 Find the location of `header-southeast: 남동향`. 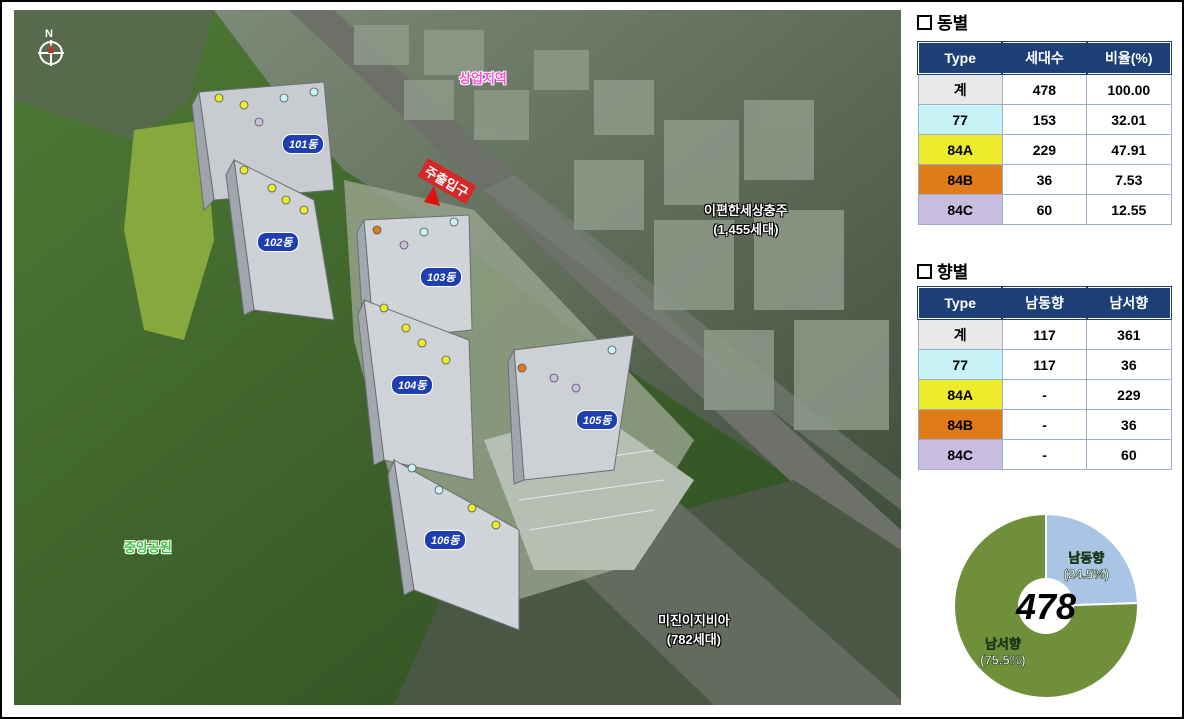

header-southeast: 남동향 is located at coordinates (1044, 303).